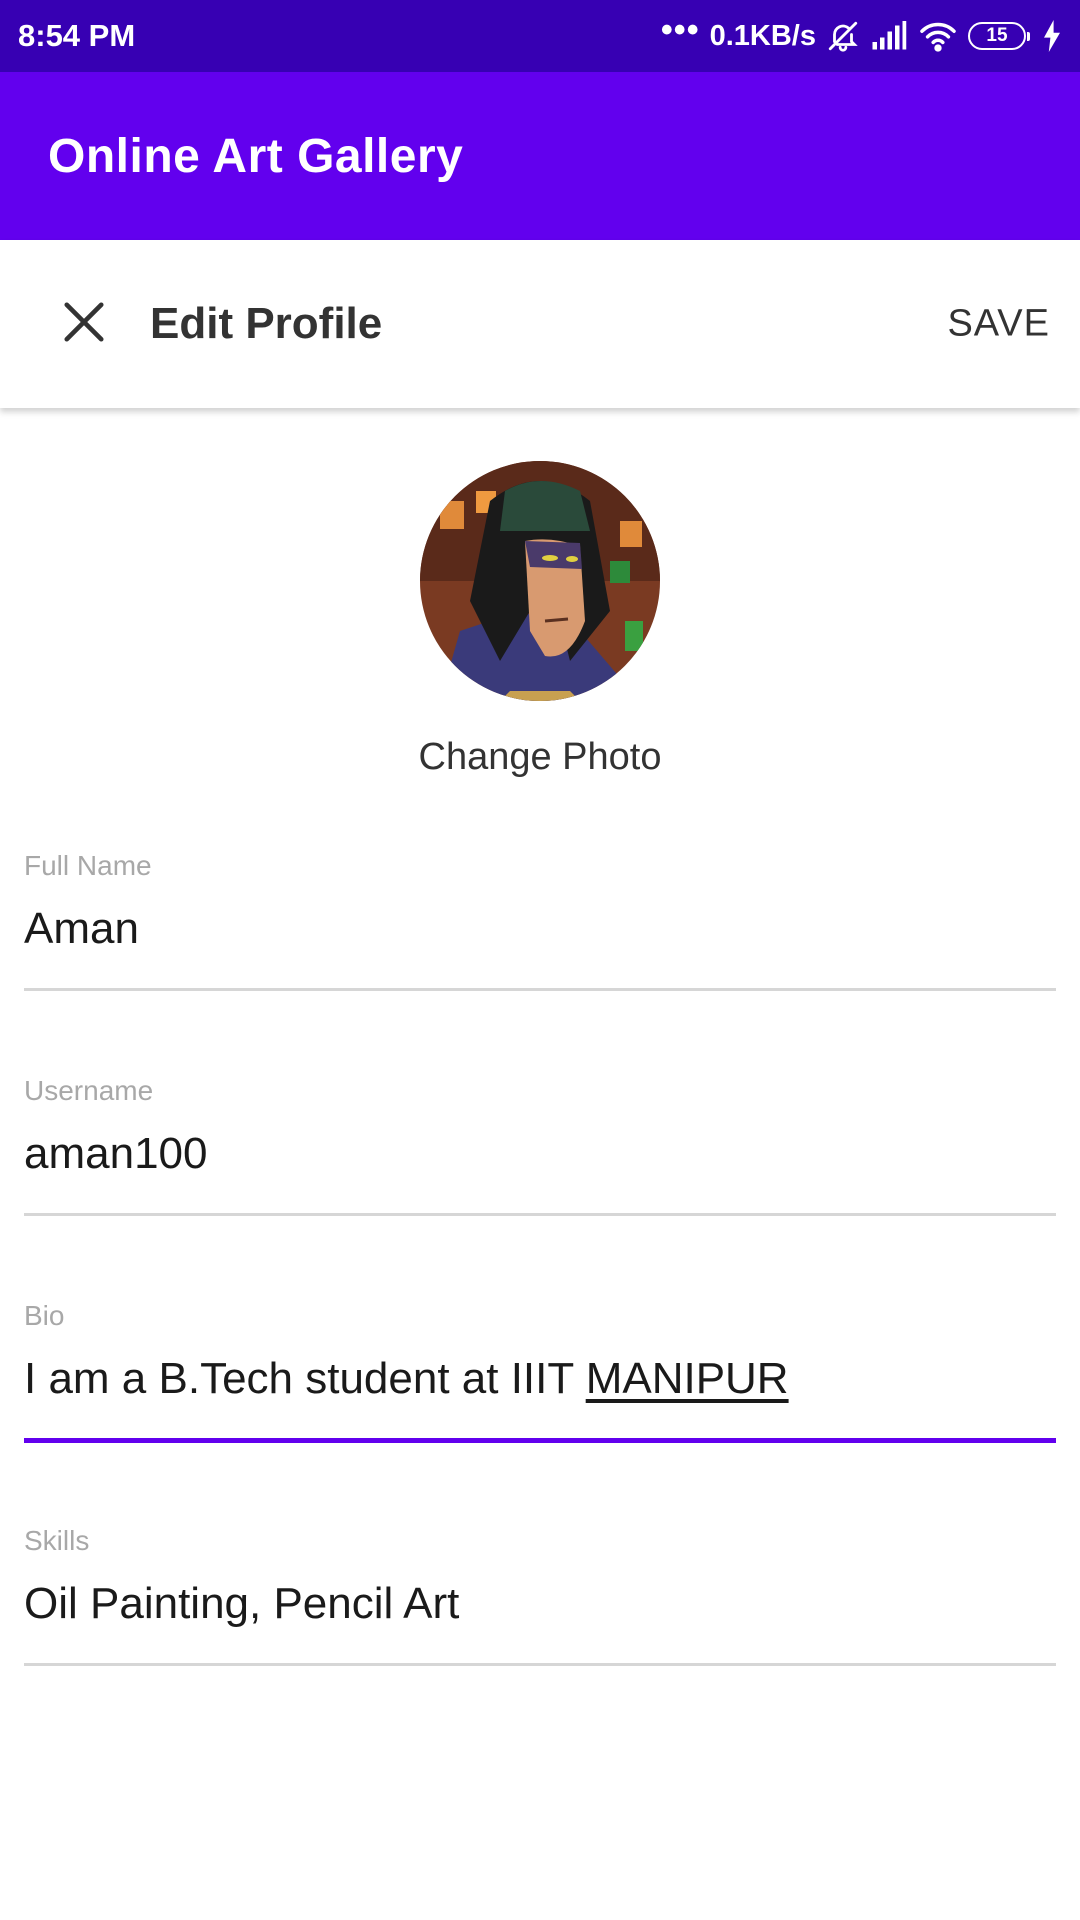 The width and height of the screenshot is (1080, 1920). Describe the element at coordinates (540, 1154) in the screenshot. I see `username-input: aman100` at that location.